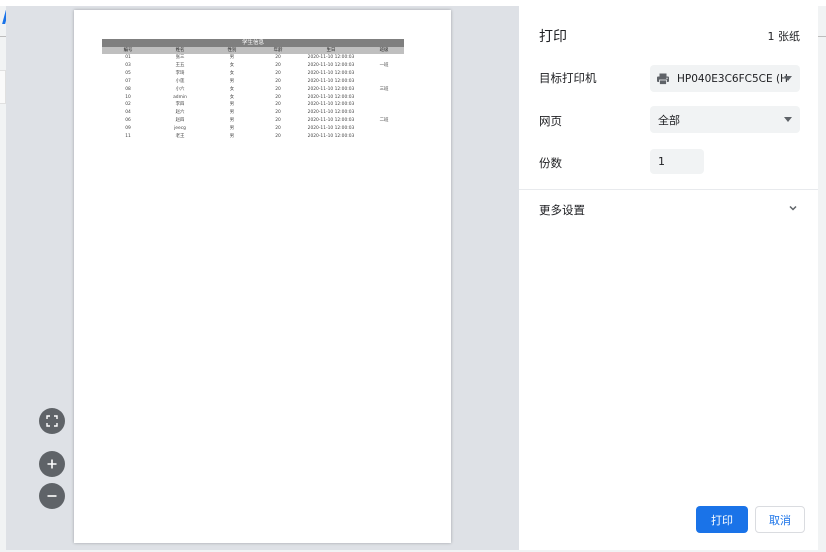  I want to click on pages-select: 全部, so click(725, 119).